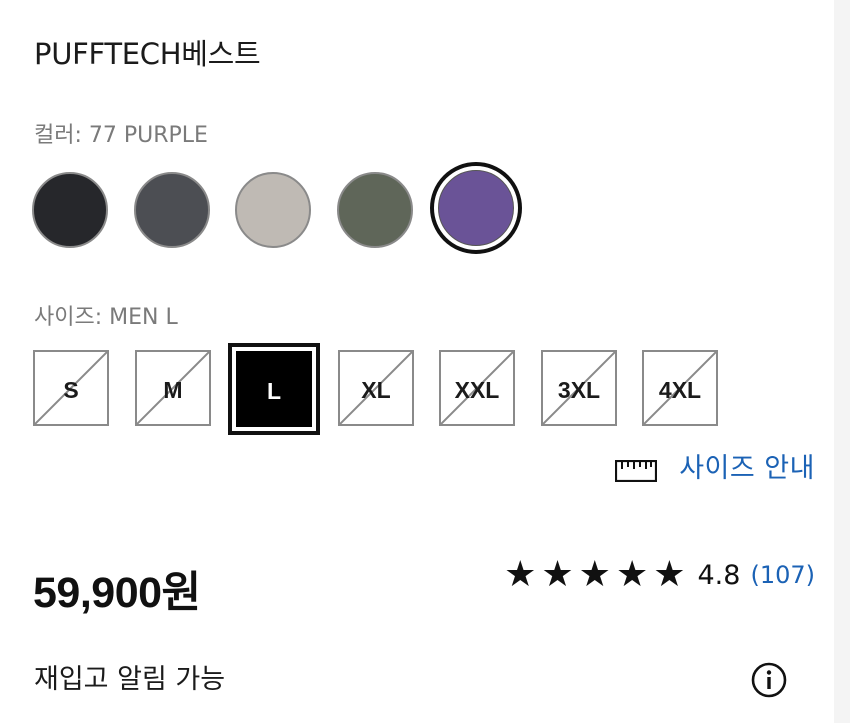 The width and height of the screenshot is (850, 723). I want to click on color-swatch-fill, so click(476, 208).